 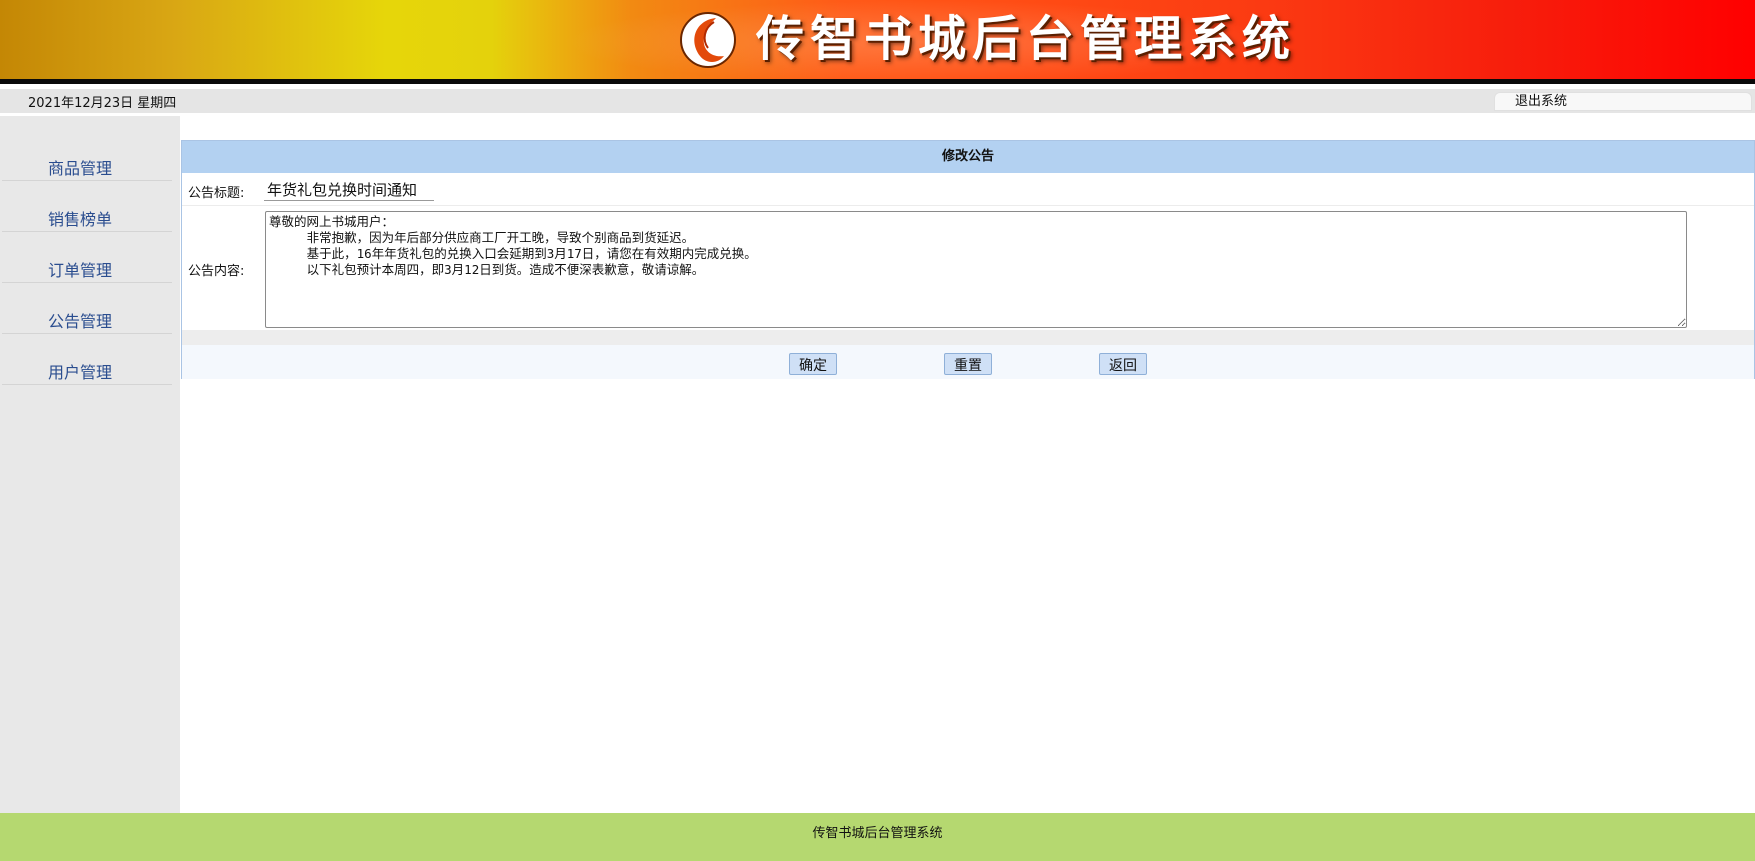 What do you see at coordinates (87, 360) in the screenshot?
I see `sidebar-item-users: 用户管理` at bounding box center [87, 360].